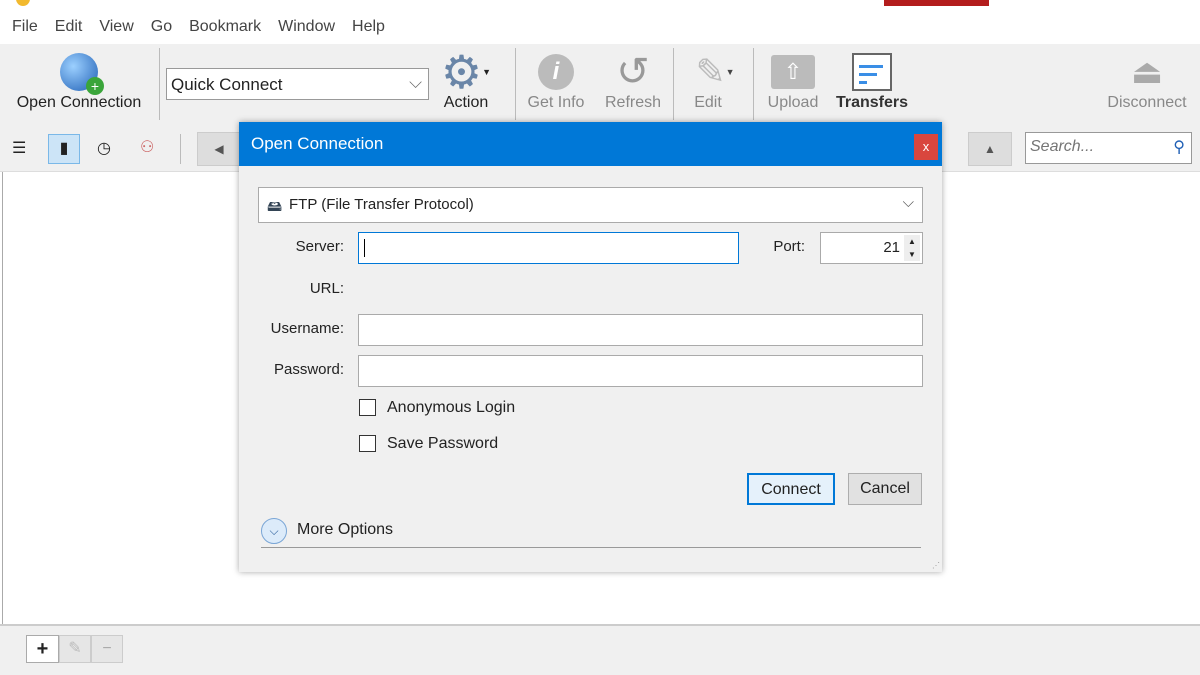  What do you see at coordinates (225, 27) in the screenshot?
I see `menu-bookmark: Bookmark` at bounding box center [225, 27].